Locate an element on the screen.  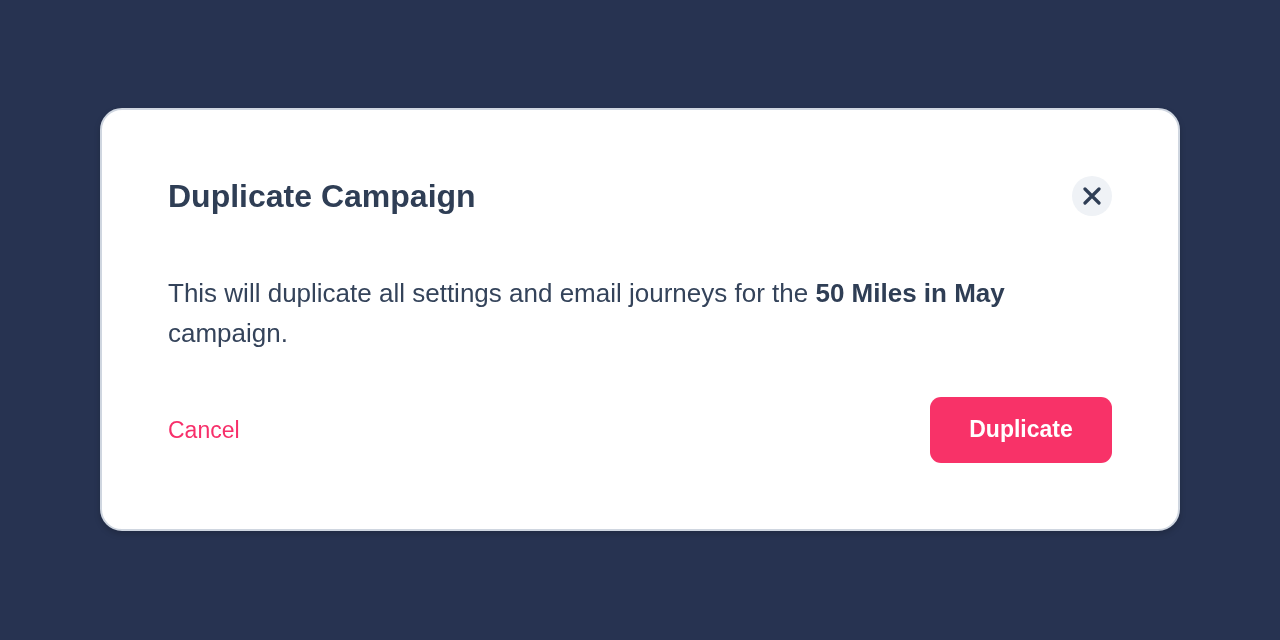
dialog-title: Duplicate Campaign is located at coordinates (322, 196).